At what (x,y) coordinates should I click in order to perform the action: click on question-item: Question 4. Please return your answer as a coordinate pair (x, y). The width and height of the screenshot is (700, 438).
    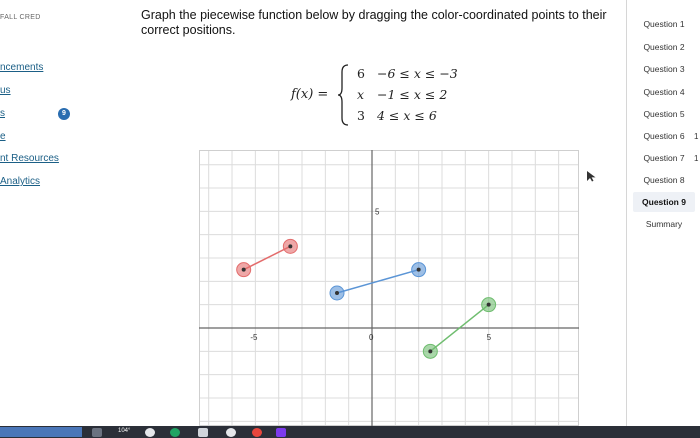
    Looking at the image, I should click on (664, 92).